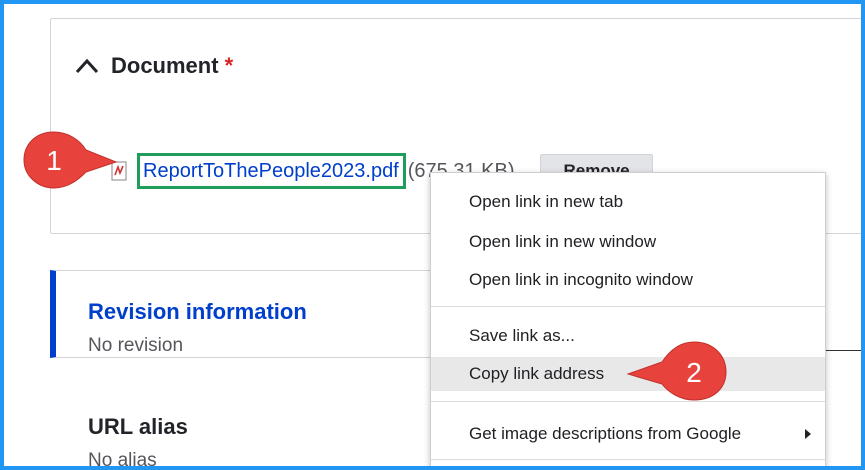 This screenshot has width=865, height=470. What do you see at coordinates (628, 280) in the screenshot?
I see `menu-item-open-incognito: Open link in incognito window` at bounding box center [628, 280].